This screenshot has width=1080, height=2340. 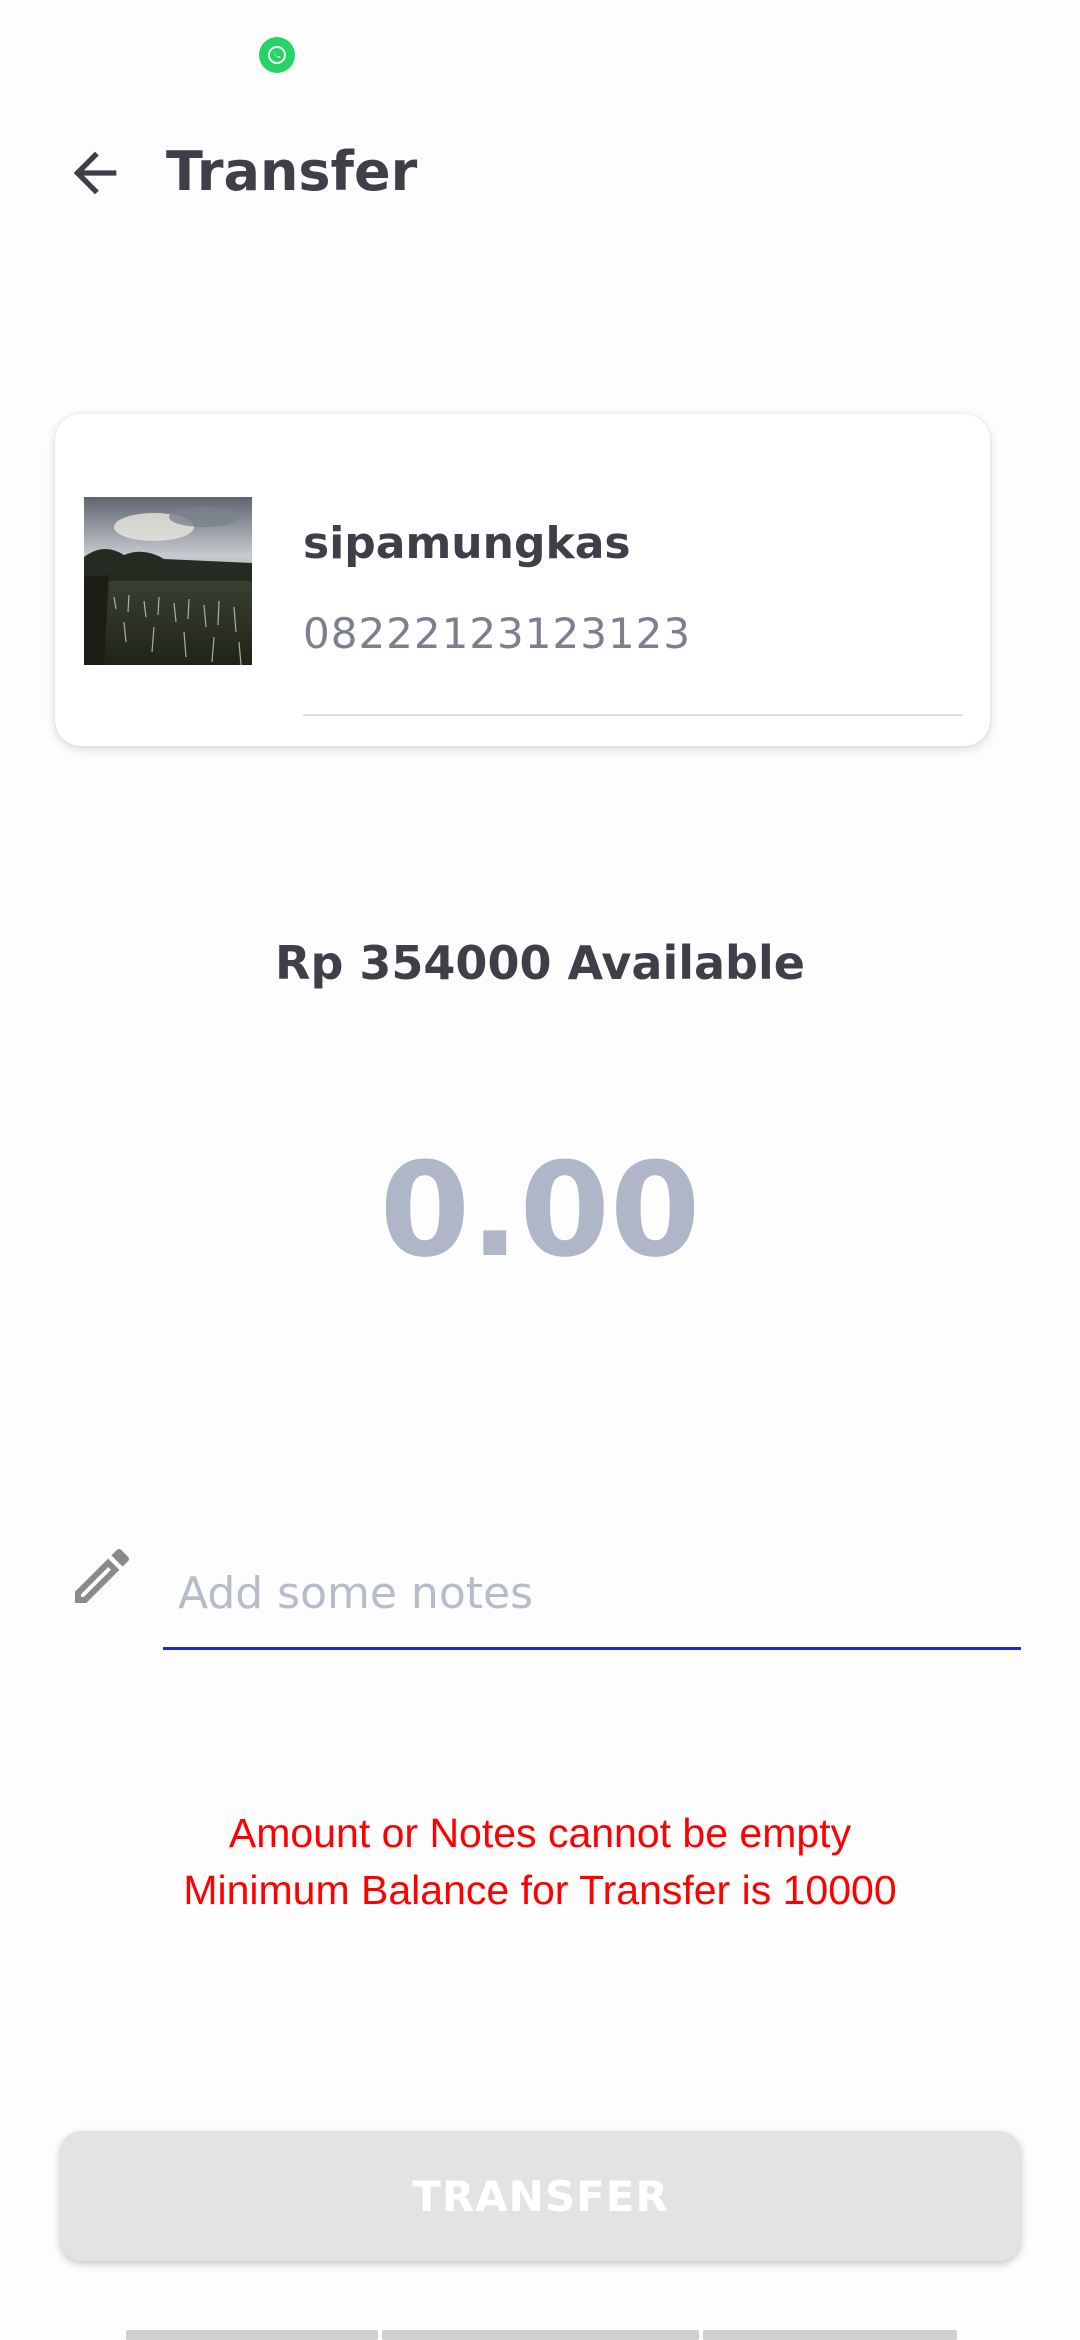 I want to click on error-message-min-balance: Minimum Balance for Transfer is 10000, so click(x=540, y=1890).